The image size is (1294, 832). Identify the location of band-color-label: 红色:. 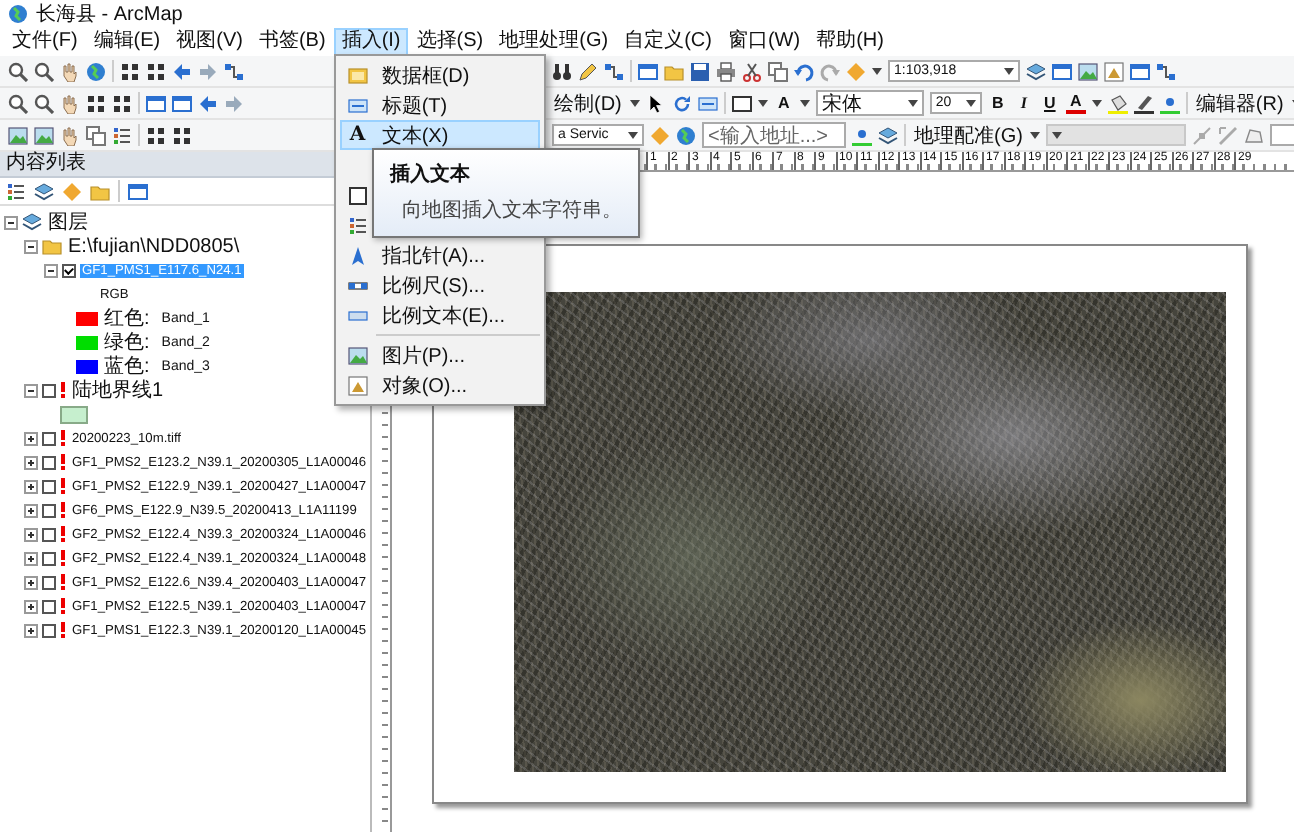
(127, 319).